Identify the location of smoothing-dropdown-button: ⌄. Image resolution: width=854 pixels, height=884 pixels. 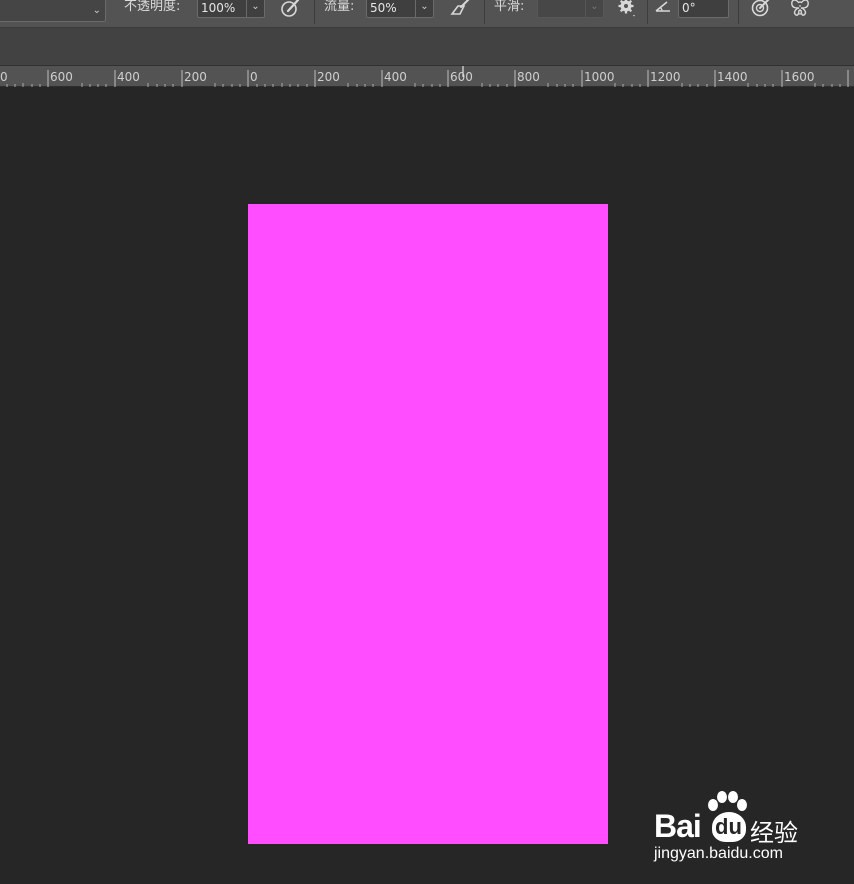
(594, 8).